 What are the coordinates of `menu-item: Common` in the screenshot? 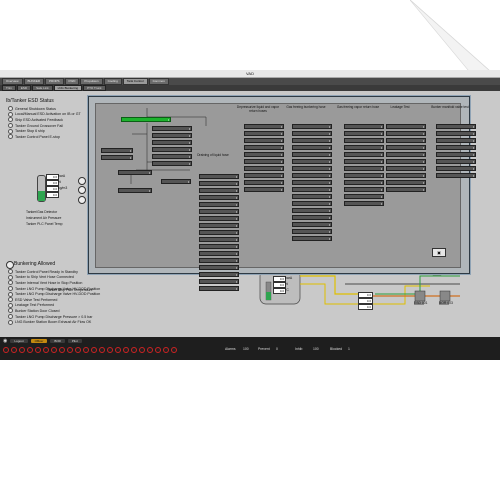 It's located at (158, 81).